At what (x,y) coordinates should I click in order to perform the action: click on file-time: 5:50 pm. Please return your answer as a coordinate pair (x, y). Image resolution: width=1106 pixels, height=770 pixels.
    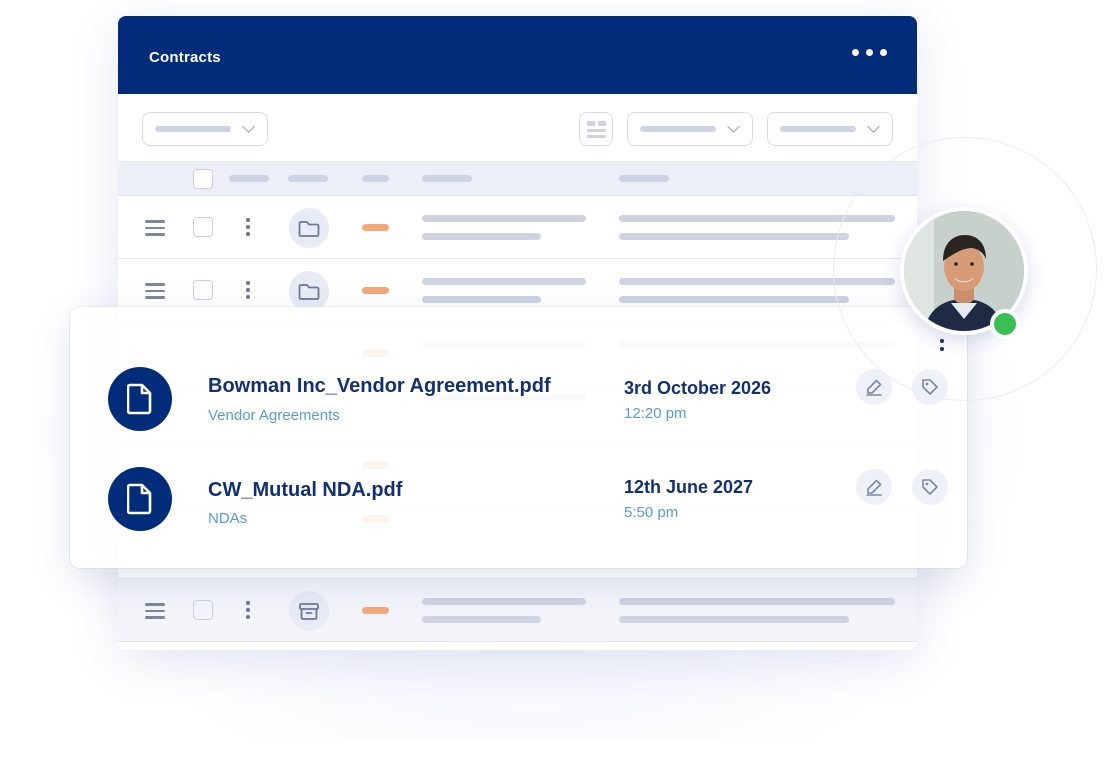
    Looking at the image, I should click on (651, 512).